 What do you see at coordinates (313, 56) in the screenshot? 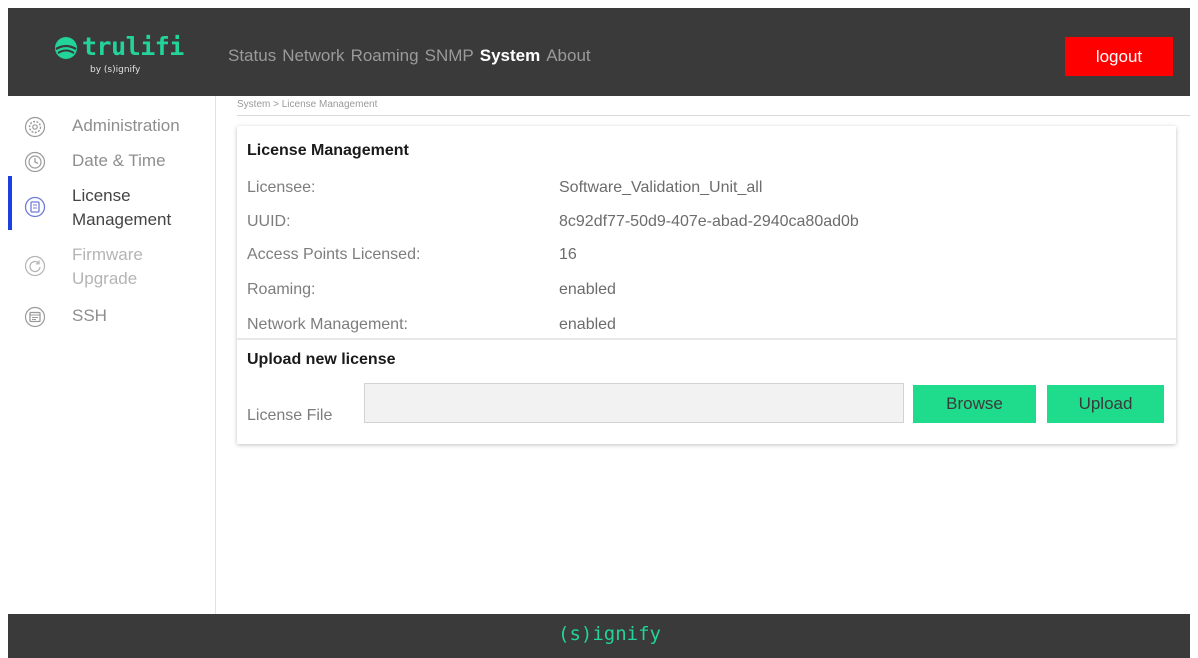
I see `nav-network: Network` at bounding box center [313, 56].